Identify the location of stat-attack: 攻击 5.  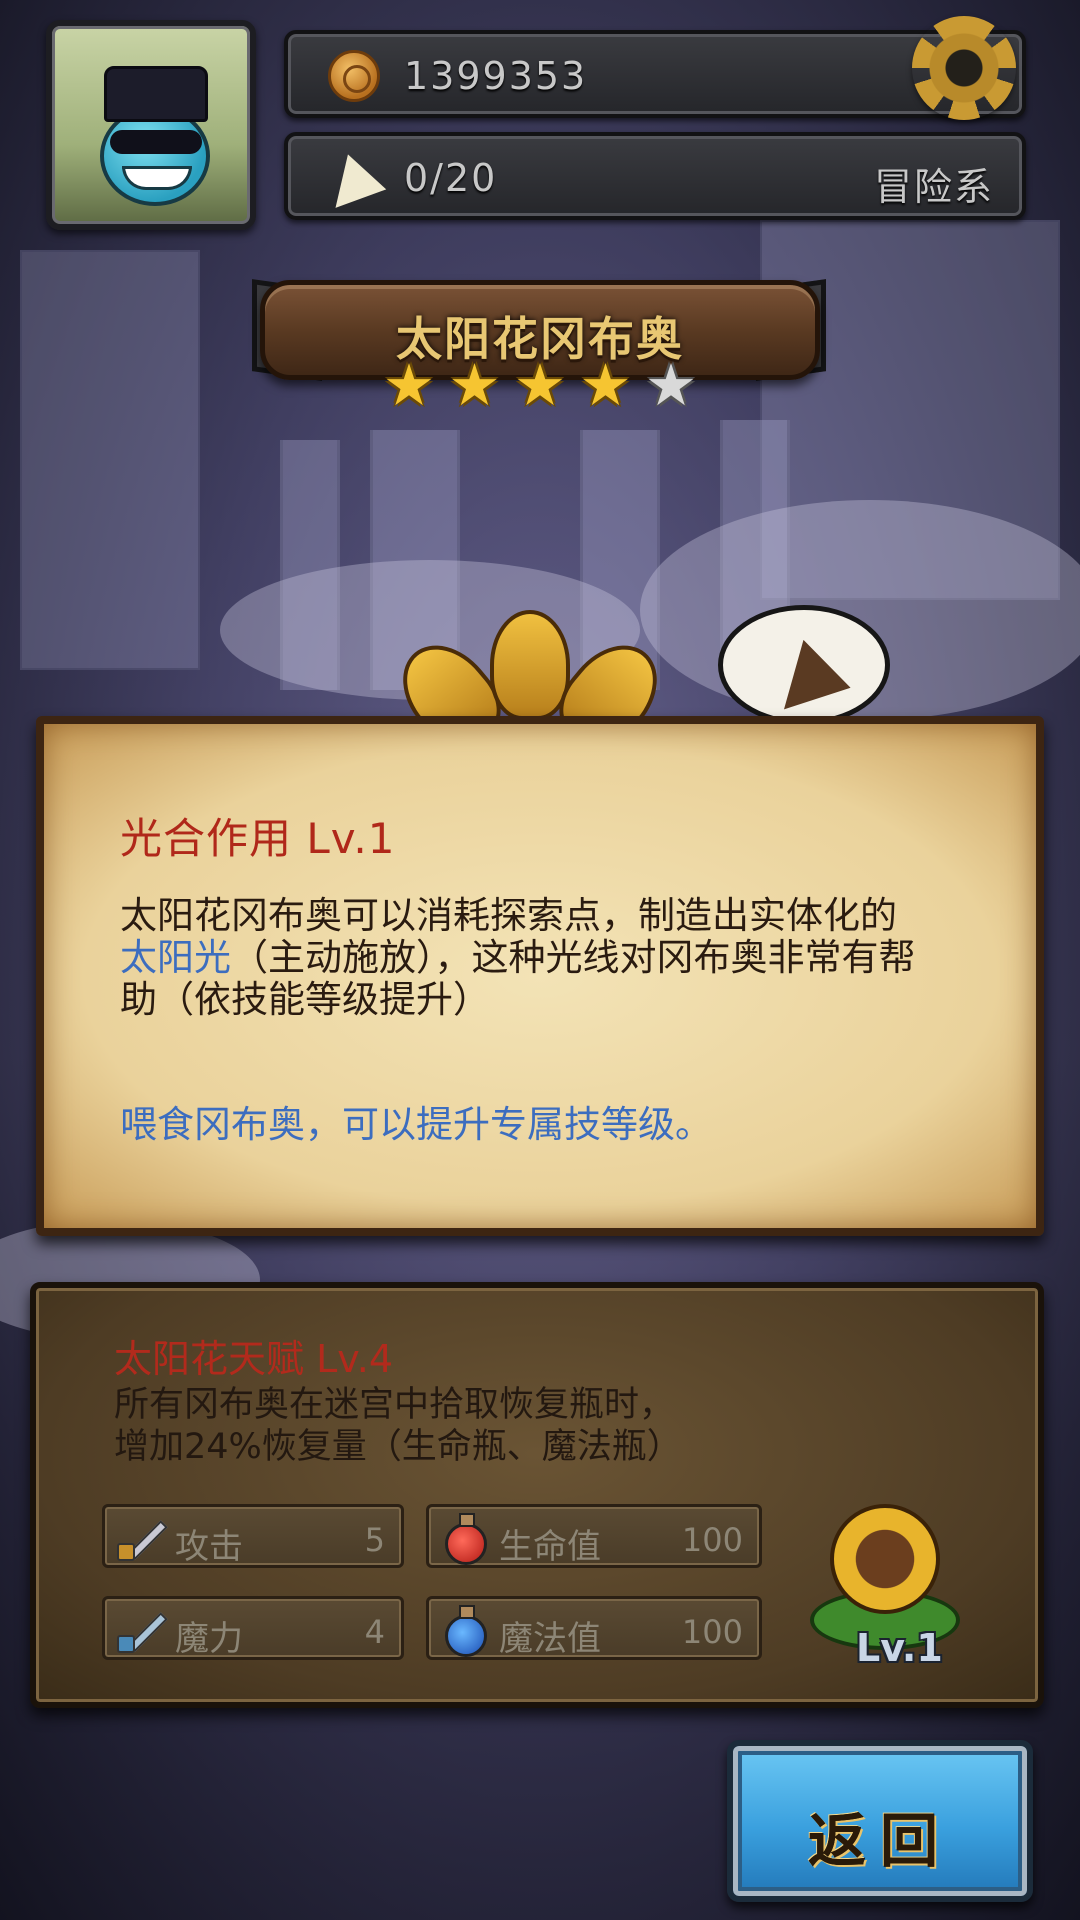
(253, 1536).